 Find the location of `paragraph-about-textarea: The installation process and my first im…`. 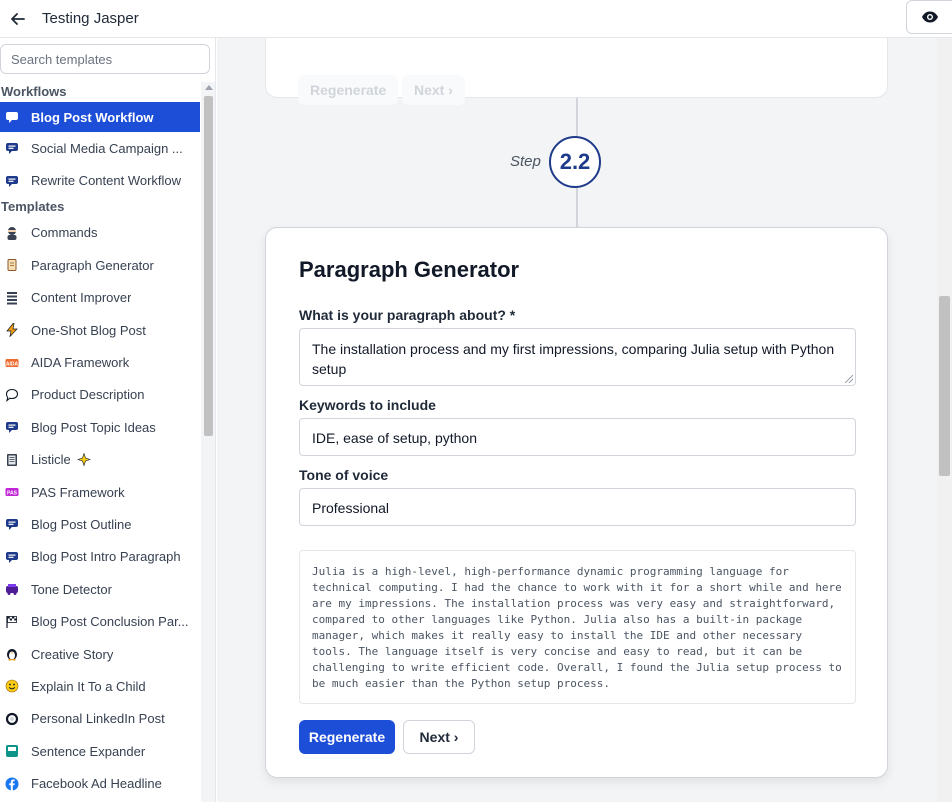

paragraph-about-textarea: The installation process and my first im… is located at coordinates (577, 357).